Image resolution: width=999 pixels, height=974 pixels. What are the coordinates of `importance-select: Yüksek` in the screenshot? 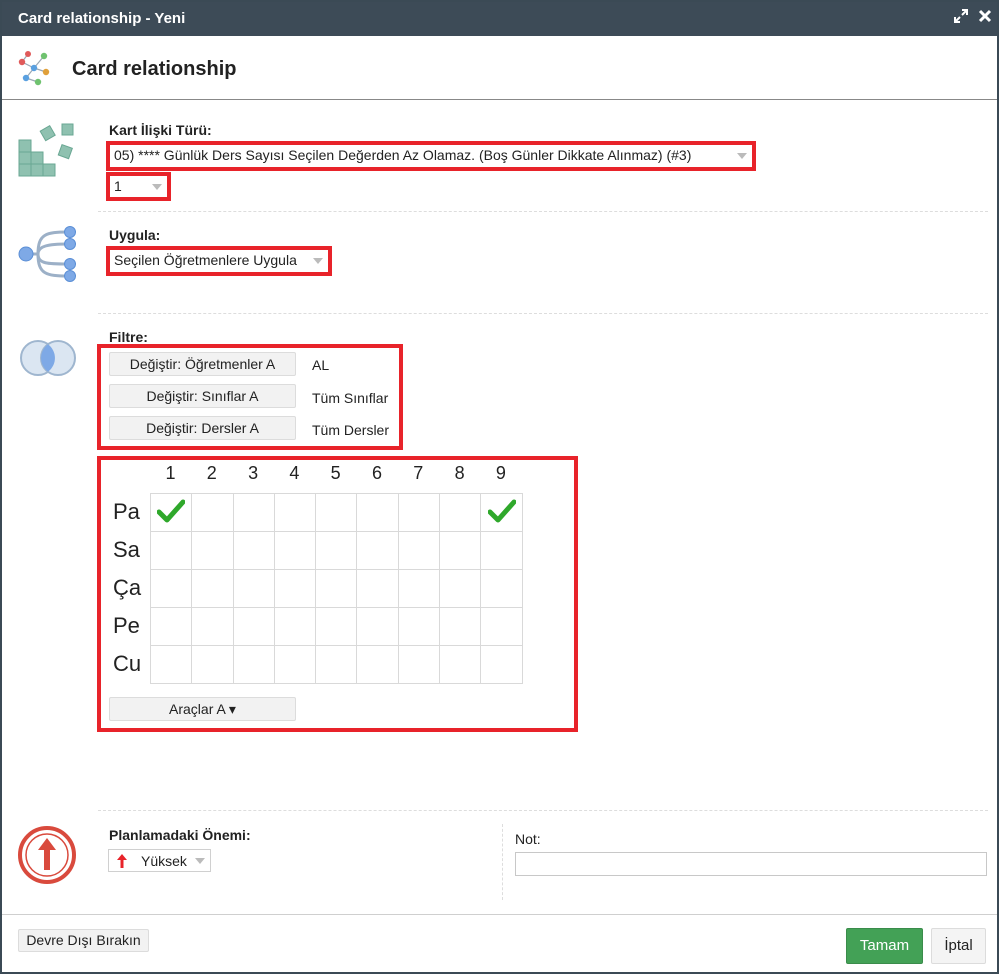 It's located at (159, 860).